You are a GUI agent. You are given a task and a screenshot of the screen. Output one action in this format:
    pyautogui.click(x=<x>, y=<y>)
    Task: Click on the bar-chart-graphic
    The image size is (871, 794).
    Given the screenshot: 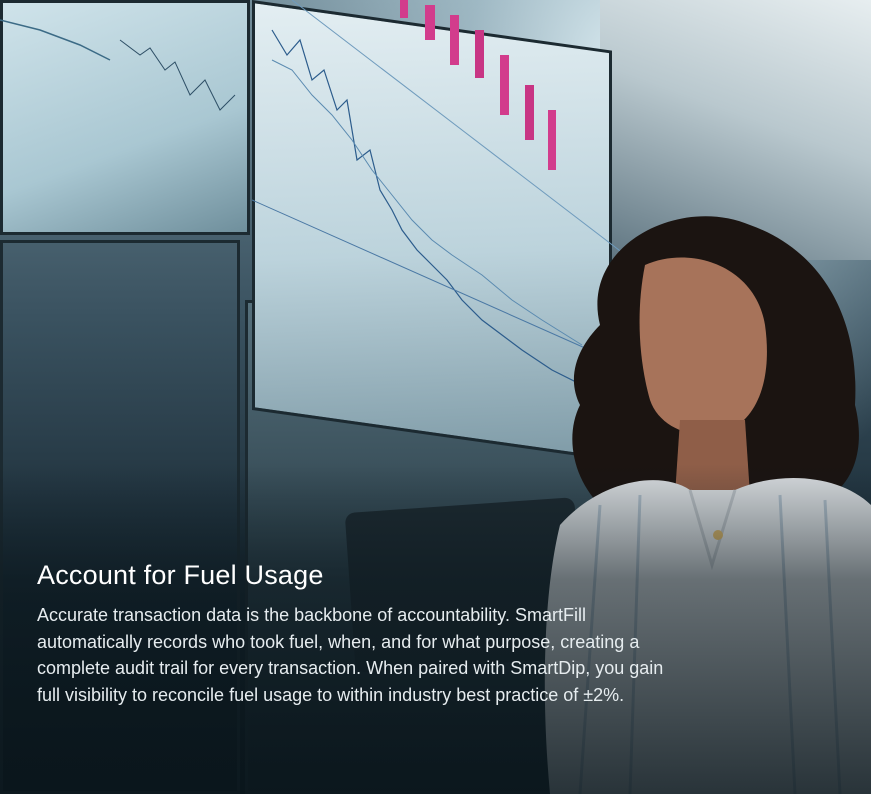 What is the action you would take?
    pyautogui.click(x=478, y=85)
    